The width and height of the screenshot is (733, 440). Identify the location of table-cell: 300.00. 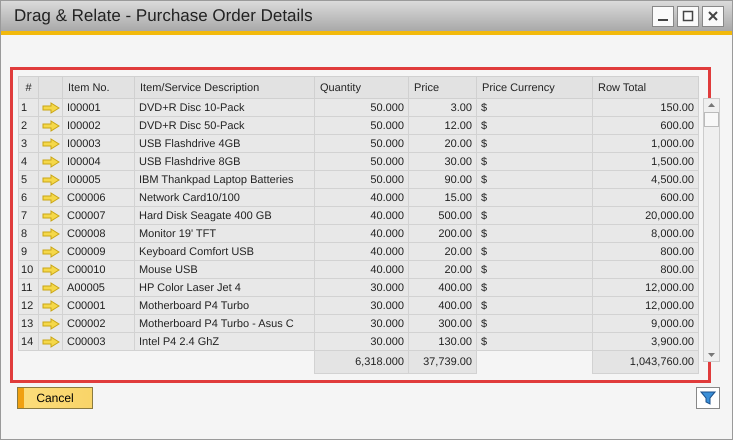
(442, 323).